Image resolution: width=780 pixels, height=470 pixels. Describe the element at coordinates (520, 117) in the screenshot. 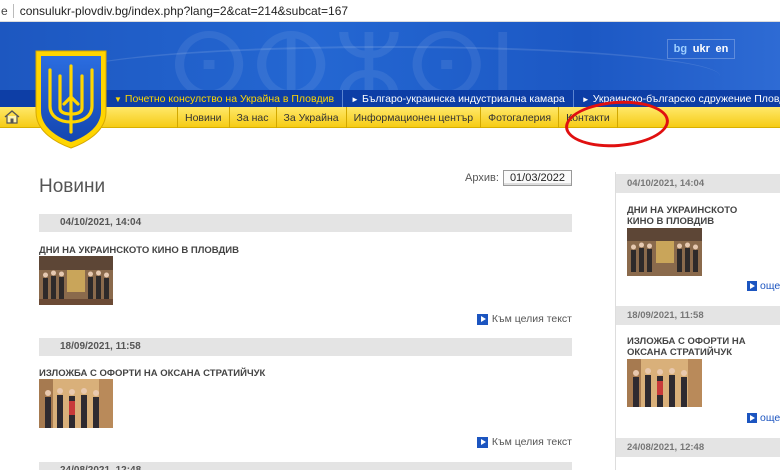

I see `menu-item-gallery: Фотогалерия` at that location.